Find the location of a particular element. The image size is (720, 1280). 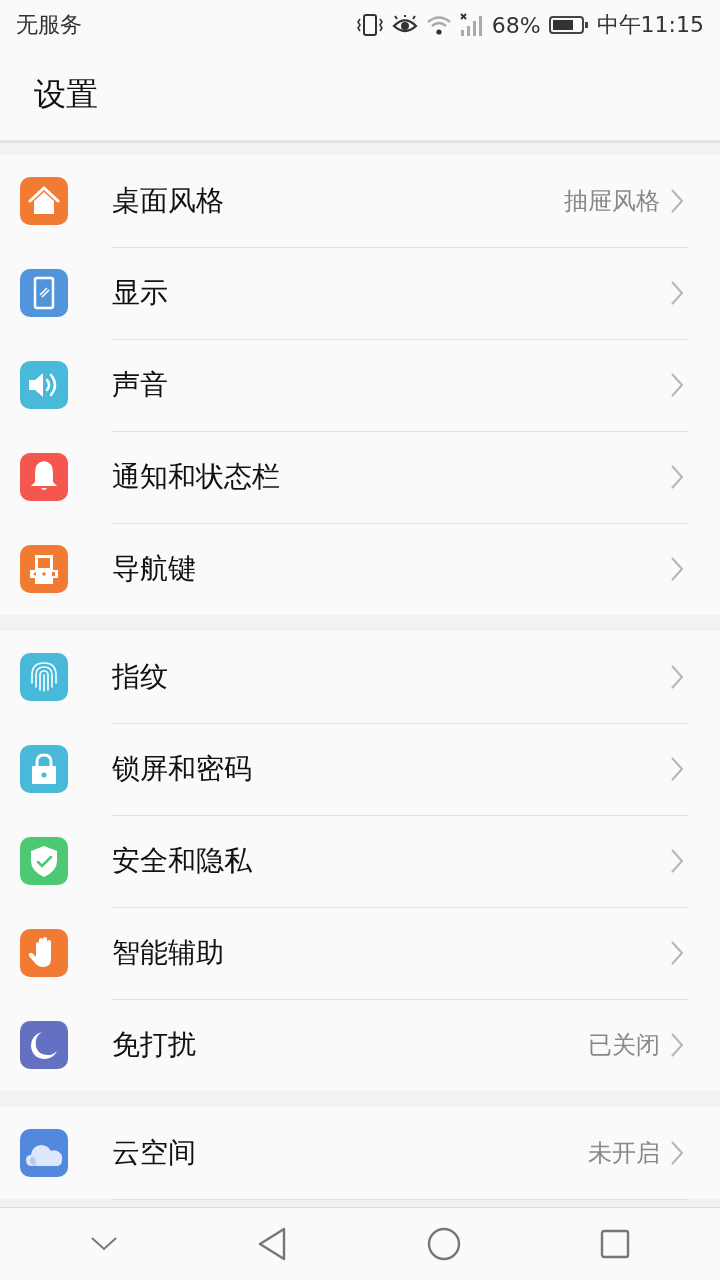

setting-label: 通知和状态栏 is located at coordinates (391, 476).